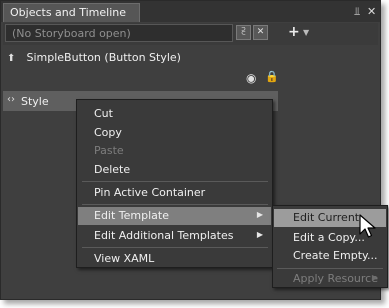 Image resolution: width=389 pixels, height=308 pixels. Describe the element at coordinates (190, 11) in the screenshot. I see `panel-titlebar: Objects and Timeline ⫫ ✕` at that location.